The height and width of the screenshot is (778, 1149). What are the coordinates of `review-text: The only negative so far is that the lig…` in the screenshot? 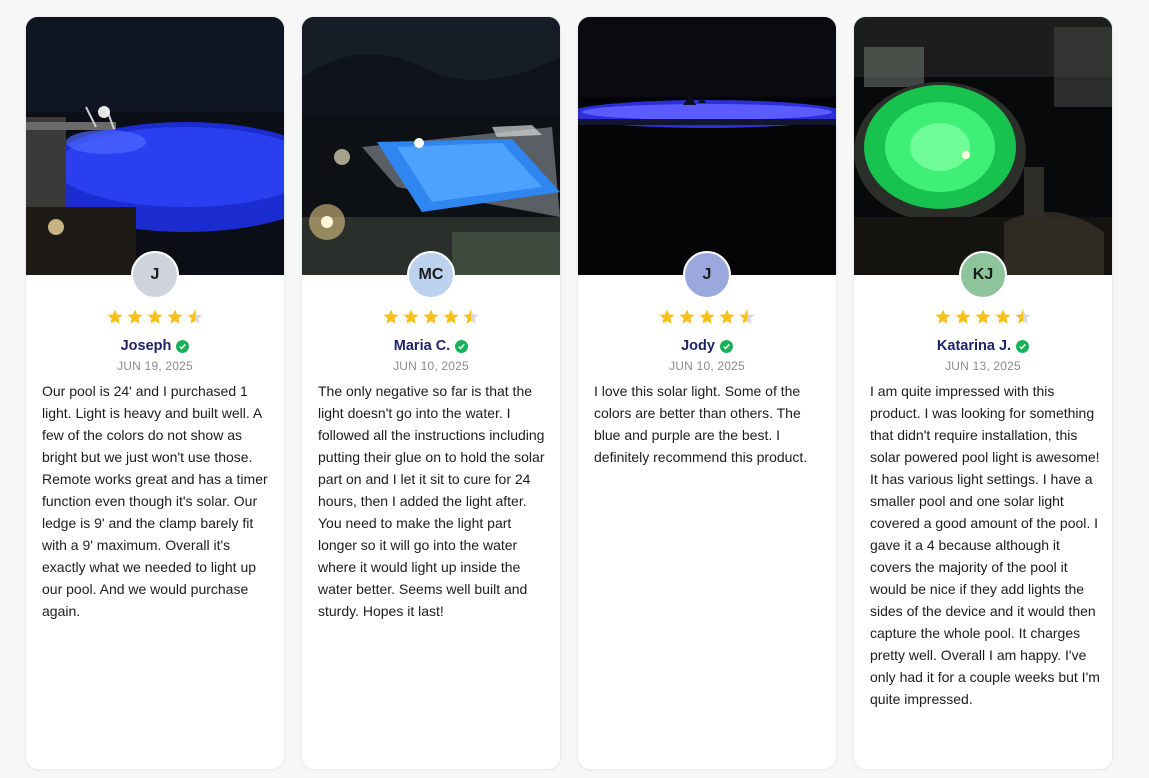 It's located at (431, 501).